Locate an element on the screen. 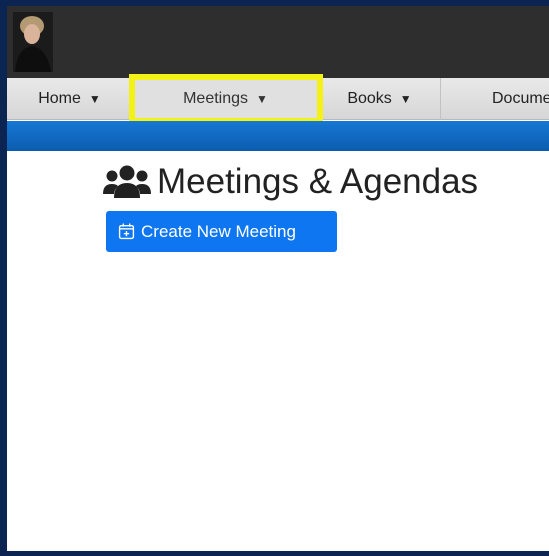 The image size is (549, 556). accent-bar is located at coordinates (278, 136).